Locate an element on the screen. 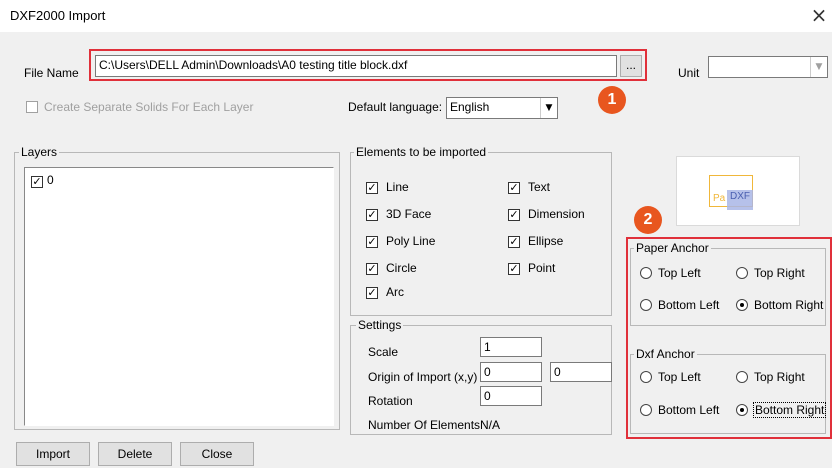  dxf-top-left-radio is located at coordinates (646, 377).